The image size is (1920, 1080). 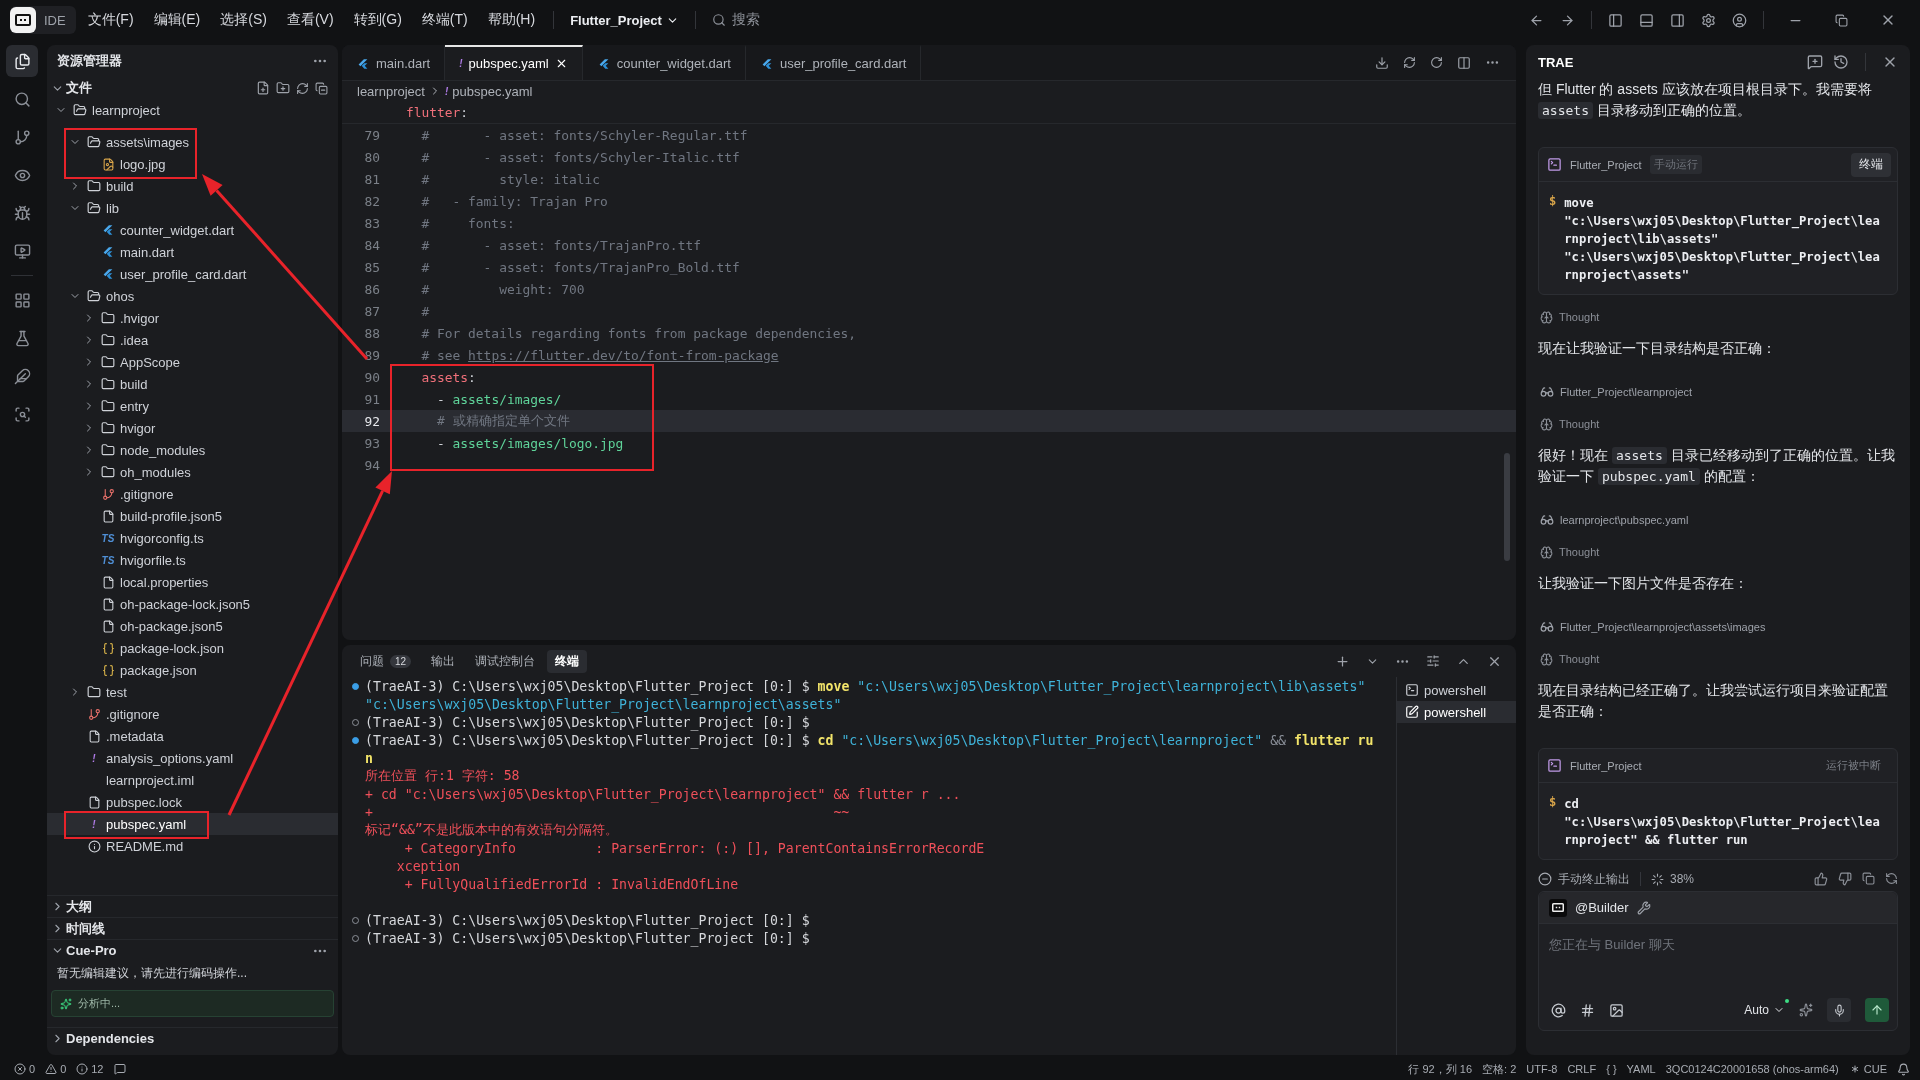 What do you see at coordinates (1806, 1010) in the screenshot?
I see `sparkle-icon` at bounding box center [1806, 1010].